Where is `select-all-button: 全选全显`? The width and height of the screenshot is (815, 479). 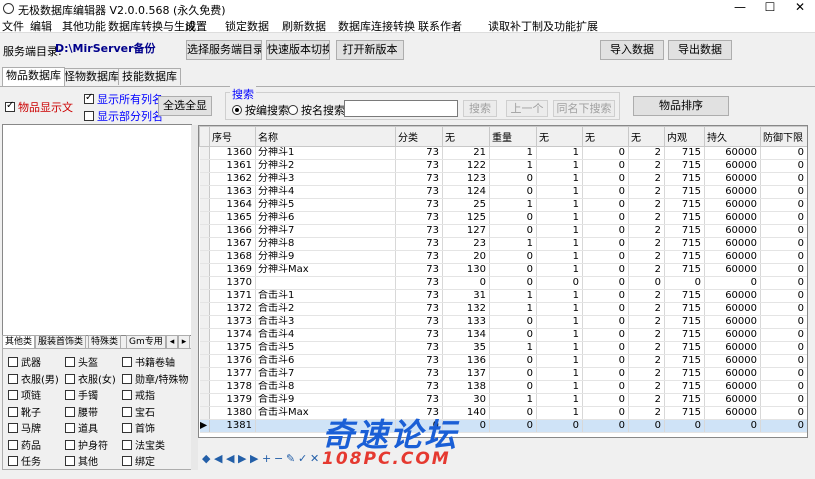
select-all-button: 全选全显 is located at coordinates (185, 106).